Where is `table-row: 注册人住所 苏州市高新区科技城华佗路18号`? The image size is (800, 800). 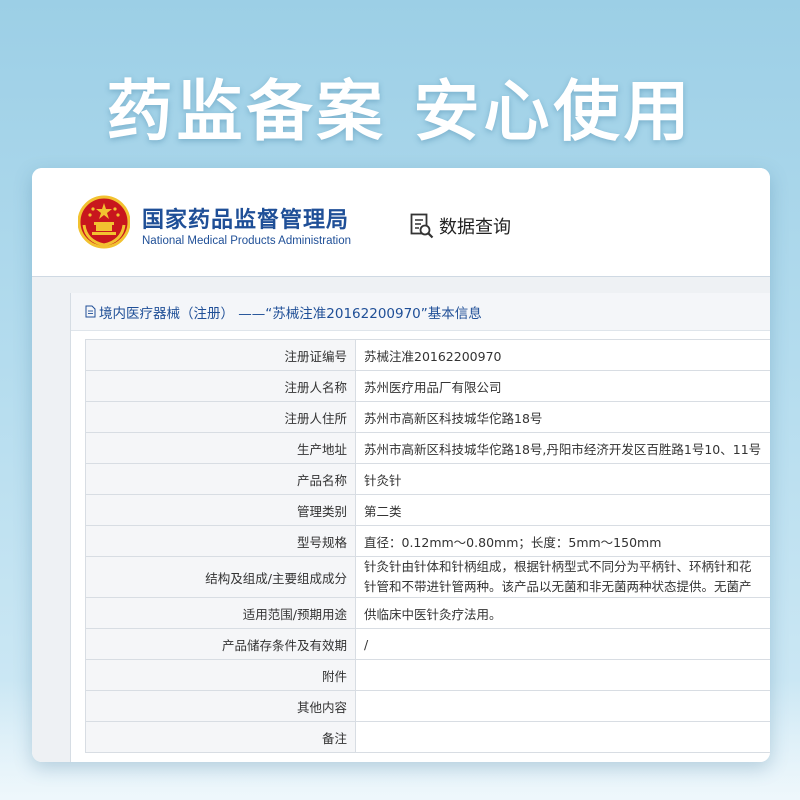
table-row: 注册人住所 苏州市高新区科技城华佗路18号 is located at coordinates (427, 417).